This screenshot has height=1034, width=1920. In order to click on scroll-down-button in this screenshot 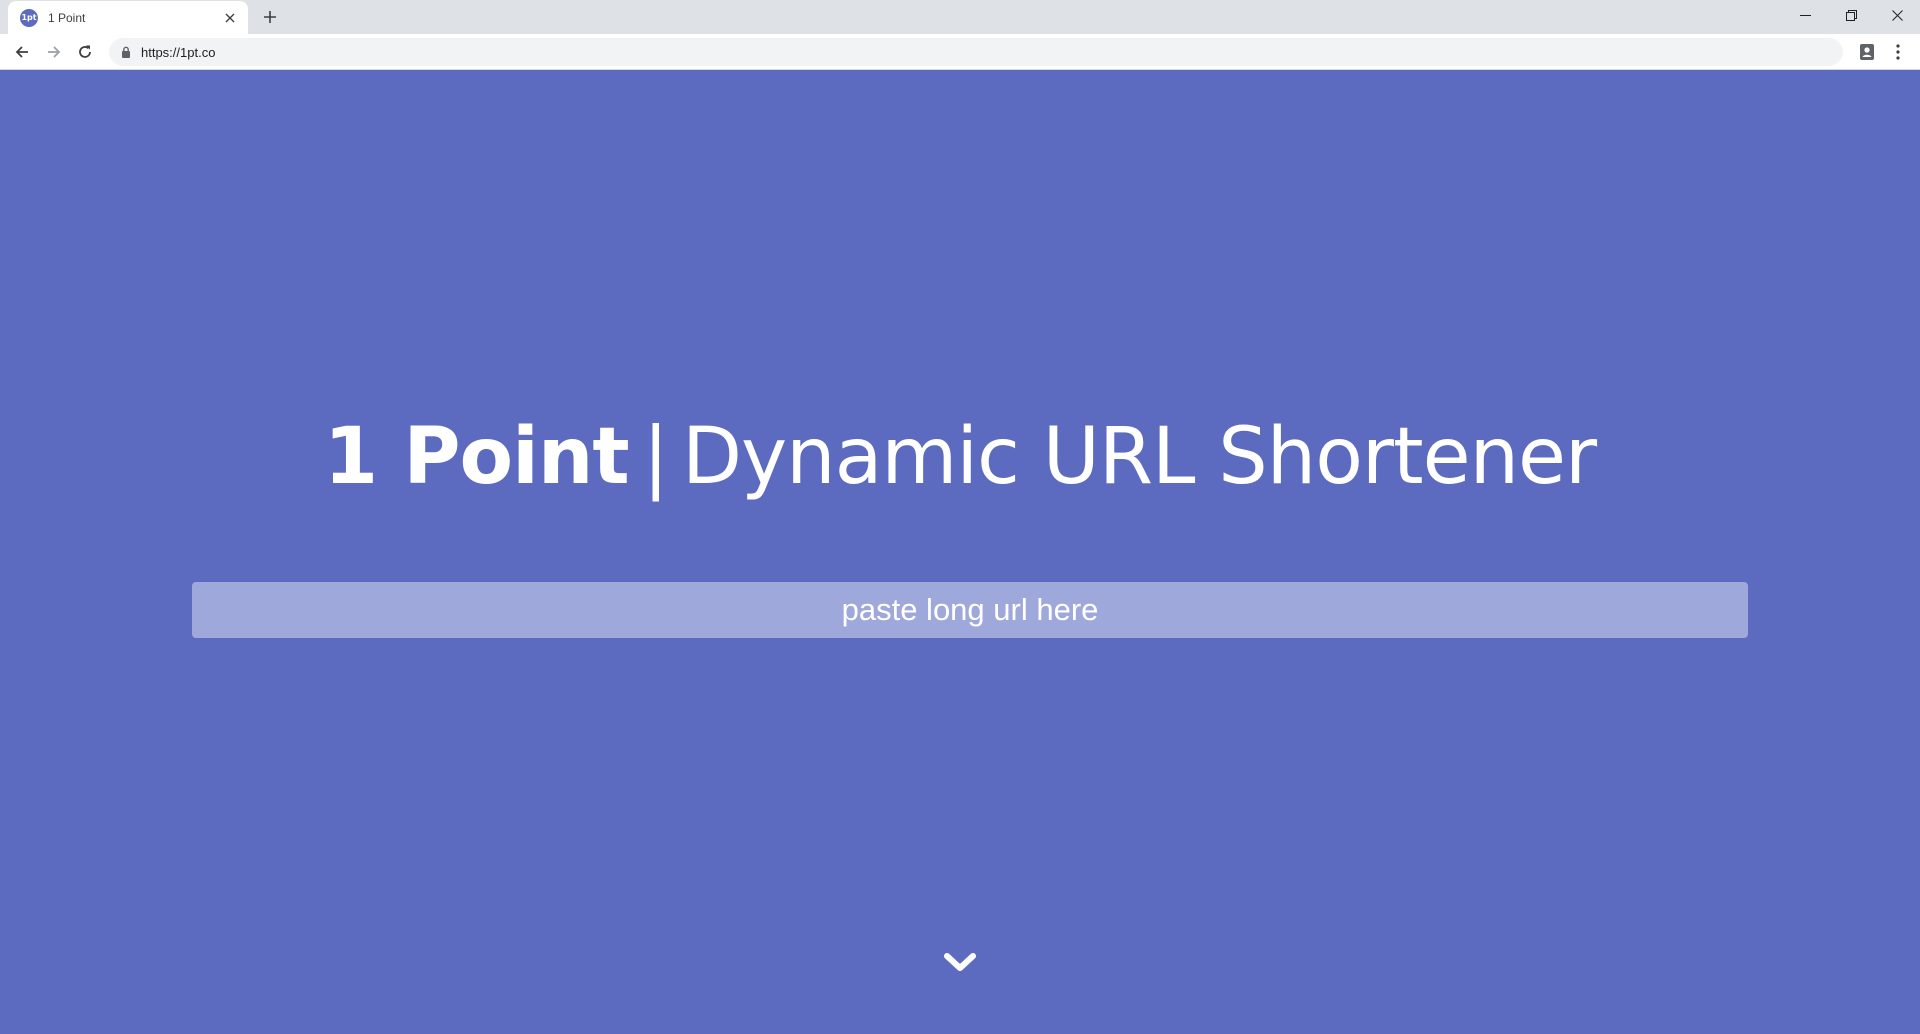, I will do `click(960, 963)`.